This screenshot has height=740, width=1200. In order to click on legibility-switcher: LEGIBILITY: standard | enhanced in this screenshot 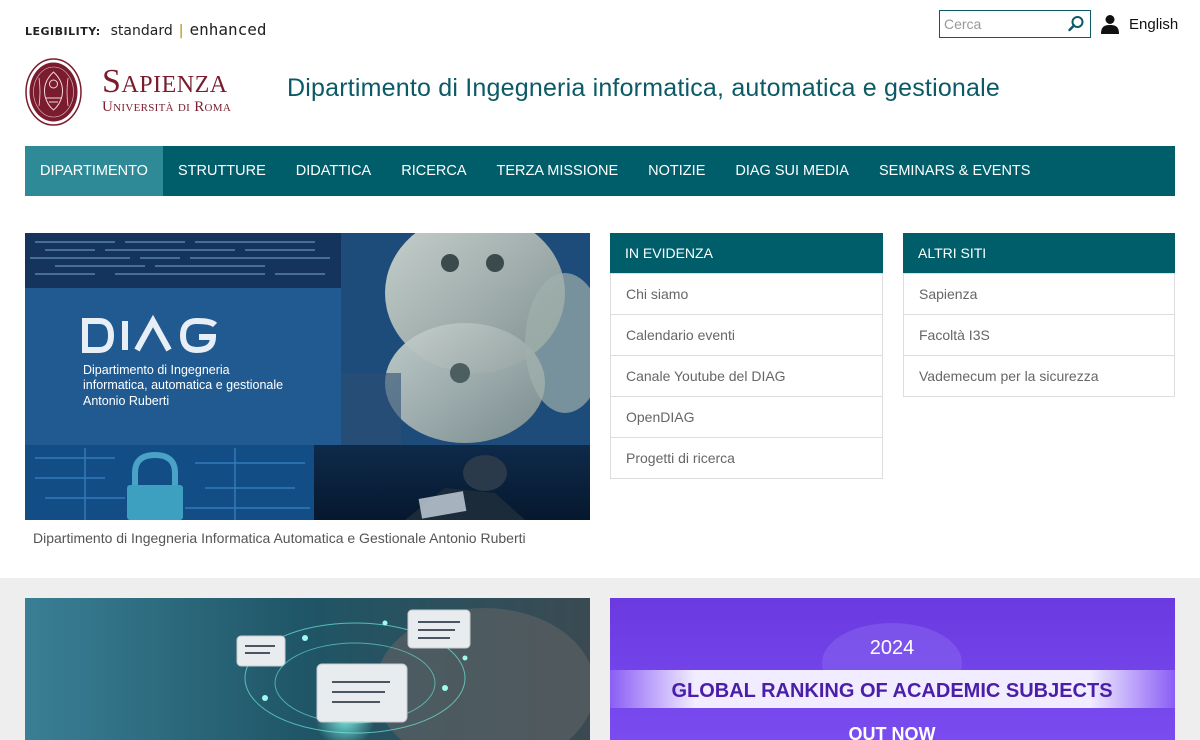, I will do `click(146, 29)`.